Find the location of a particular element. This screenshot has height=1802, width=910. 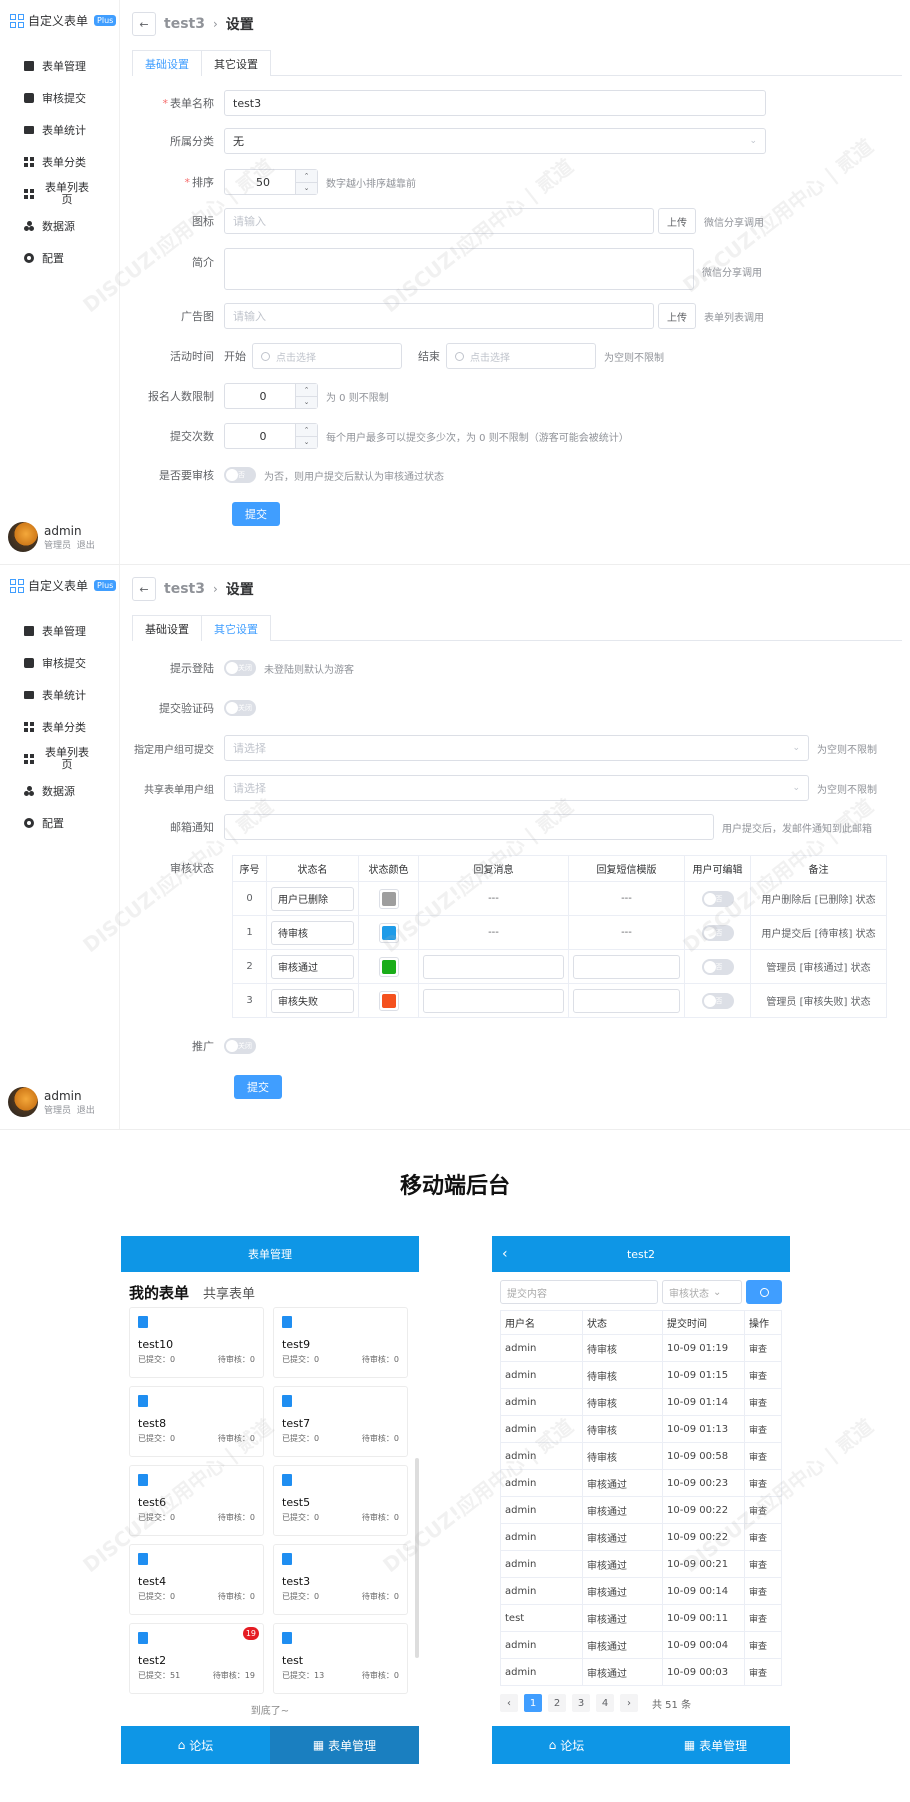

search-button is located at coordinates (764, 1292).